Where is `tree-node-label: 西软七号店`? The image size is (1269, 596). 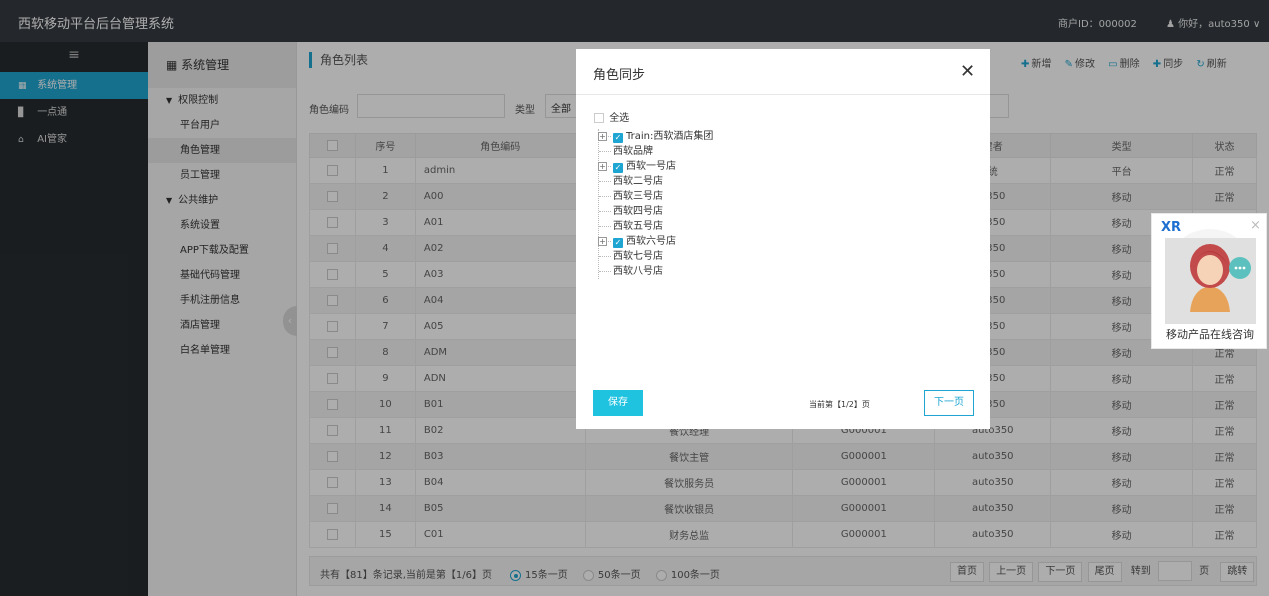 tree-node-label: 西软七号店 is located at coordinates (638, 256).